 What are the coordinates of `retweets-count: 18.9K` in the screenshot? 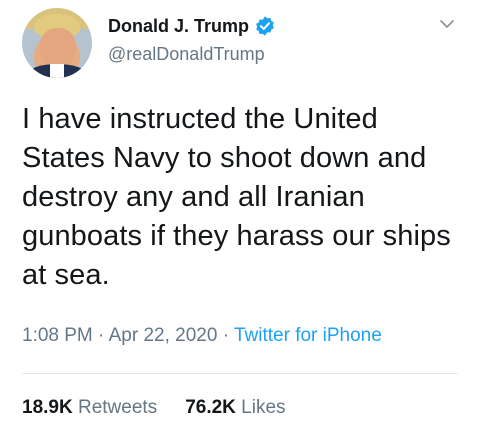 It's located at (47, 407).